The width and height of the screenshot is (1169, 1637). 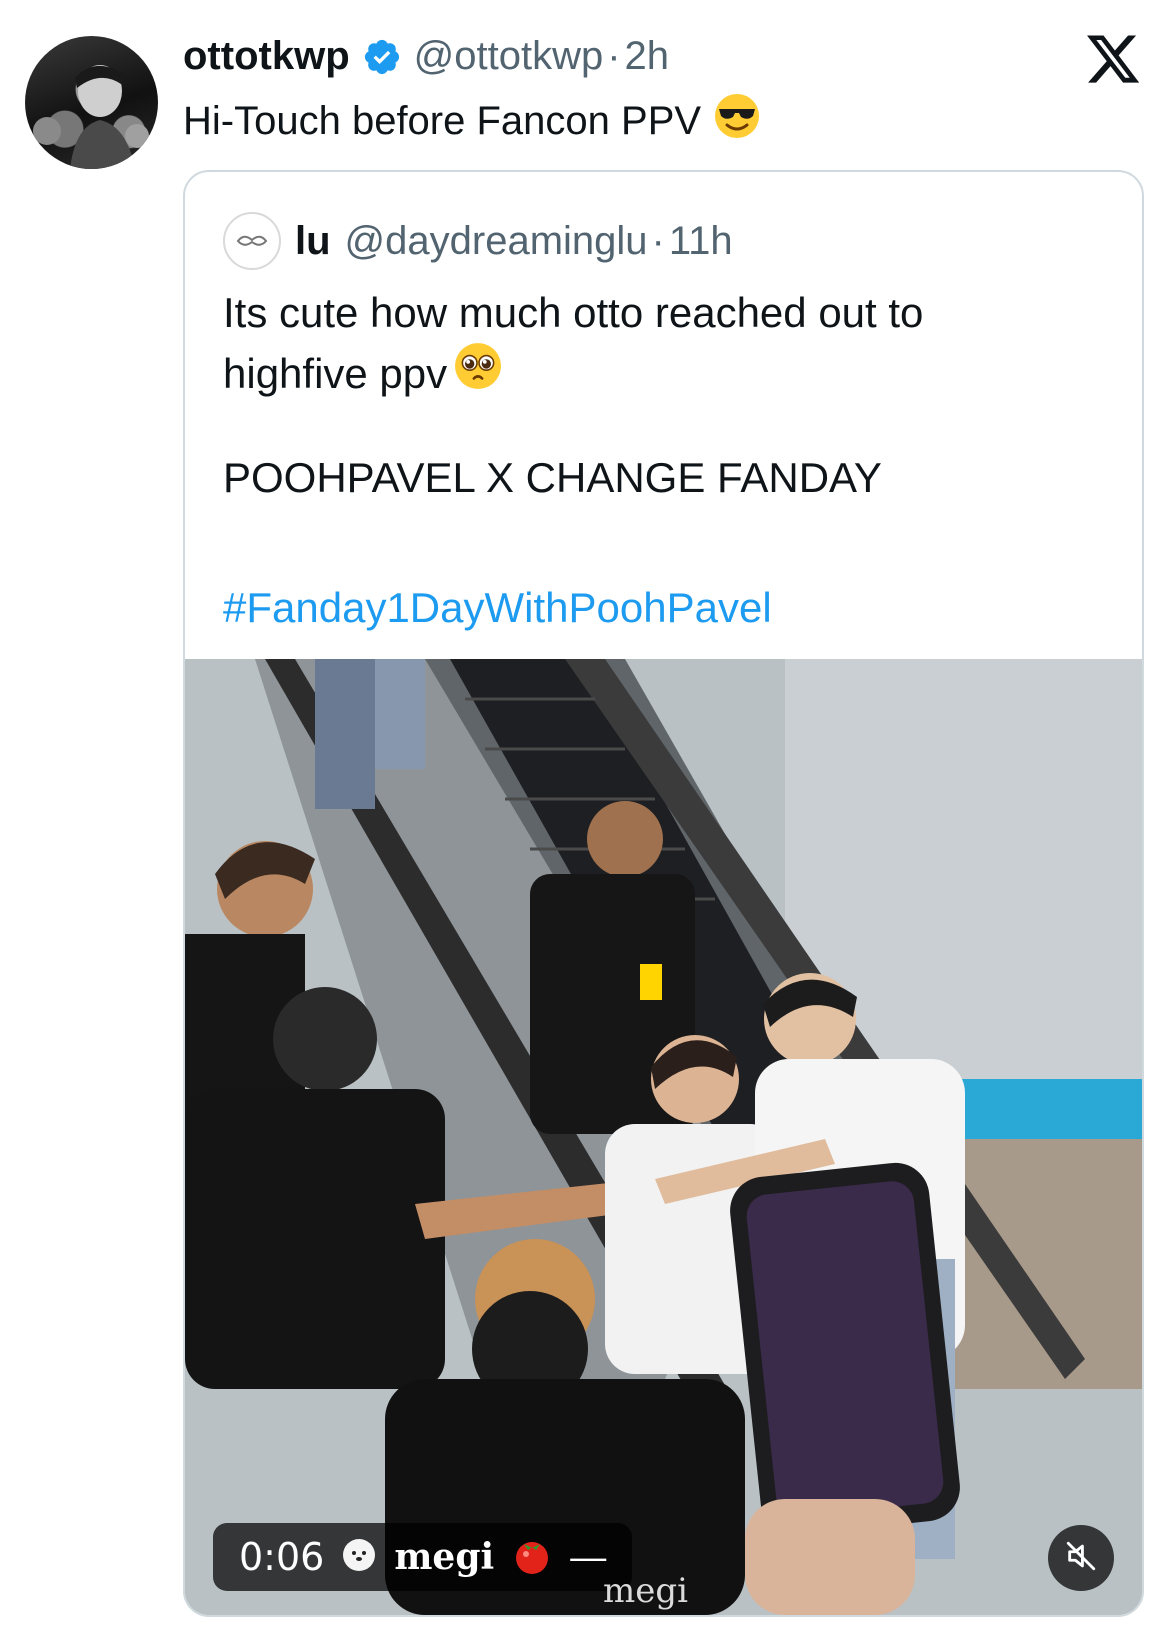 I want to click on pleading-face-icon, so click(x=478, y=373).